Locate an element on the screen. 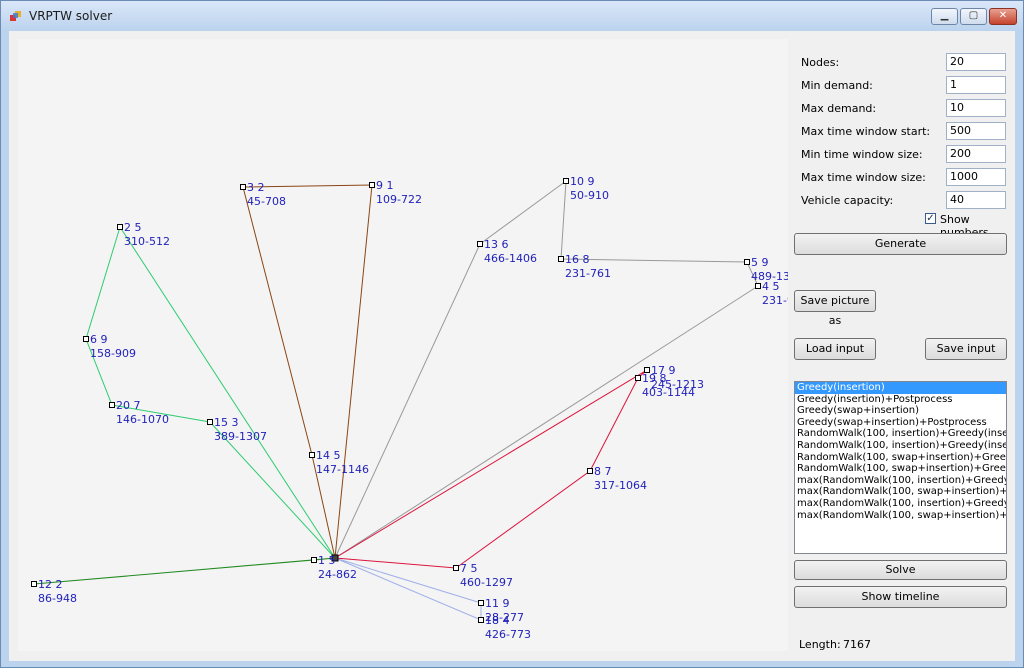 The height and width of the screenshot is (668, 1024). node-label-time-window: 147-1146 is located at coordinates (342, 469).